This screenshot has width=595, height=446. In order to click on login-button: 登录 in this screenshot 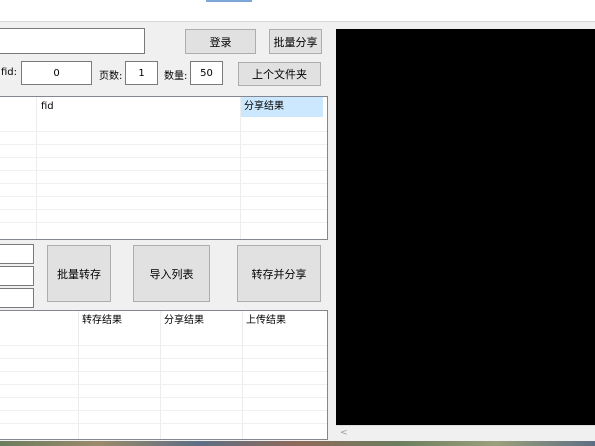, I will do `click(220, 41)`.